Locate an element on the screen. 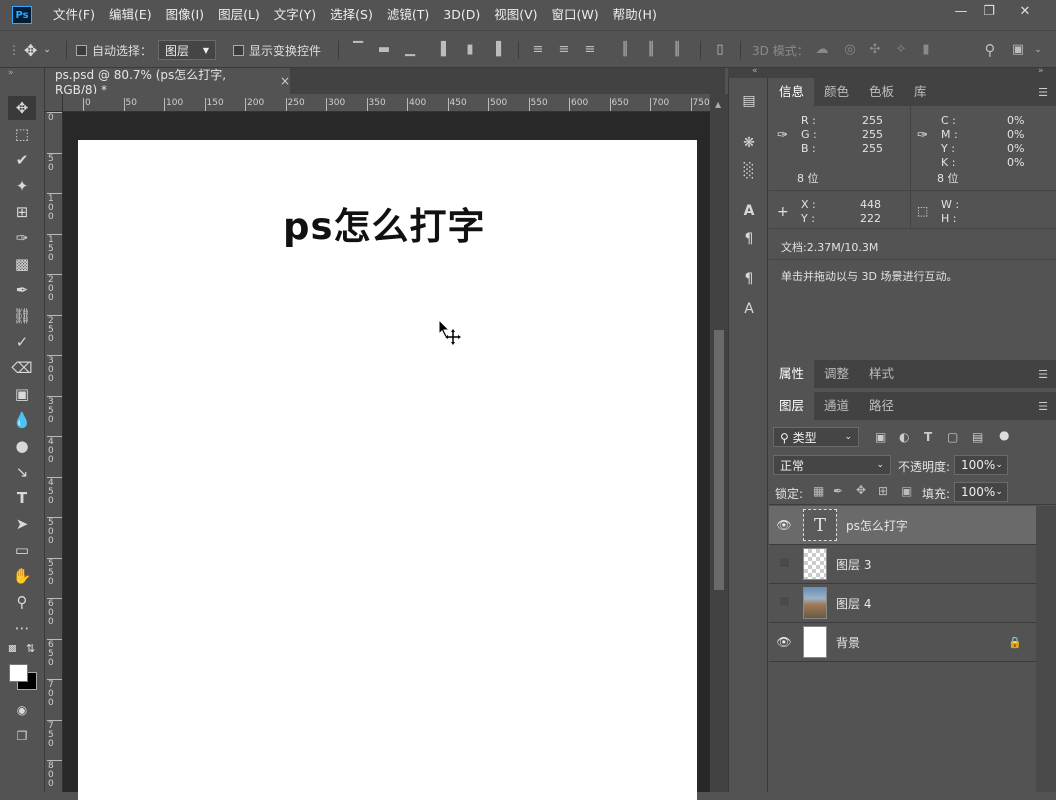  type-tool-icon: T is located at coordinates (22, 498).